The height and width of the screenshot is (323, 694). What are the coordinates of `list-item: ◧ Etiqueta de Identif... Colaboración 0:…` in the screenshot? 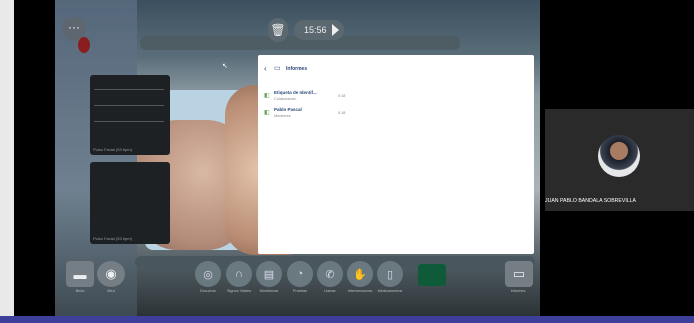 It's located at (314, 97).